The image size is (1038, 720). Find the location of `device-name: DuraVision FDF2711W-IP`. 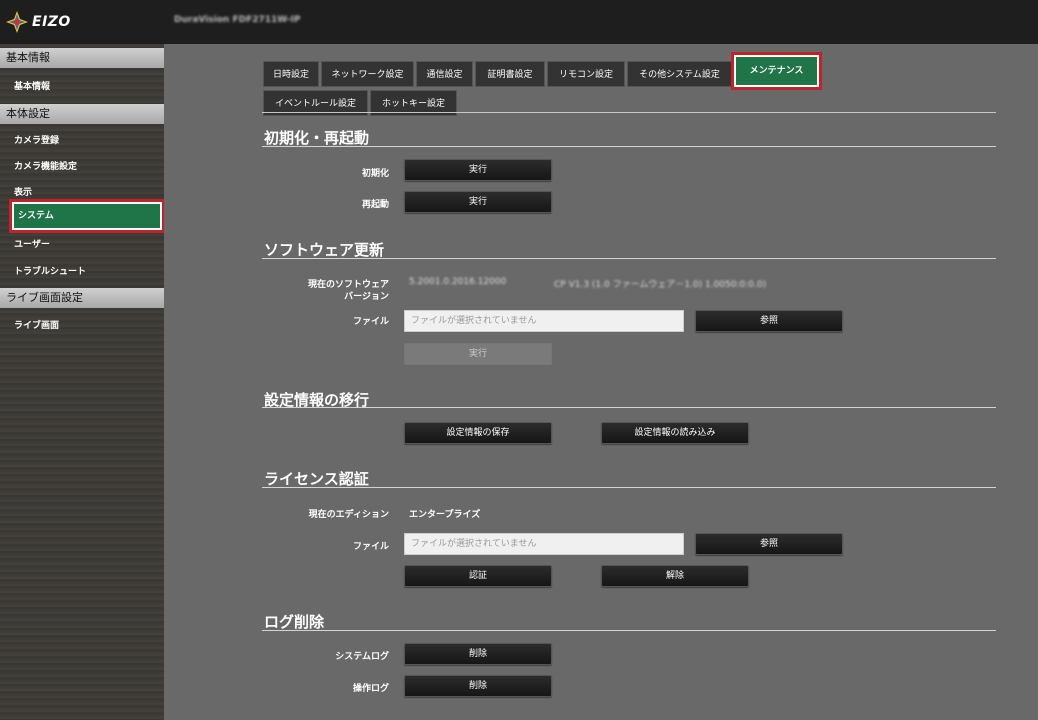

device-name: DuraVision FDF2711W-IP is located at coordinates (237, 20).